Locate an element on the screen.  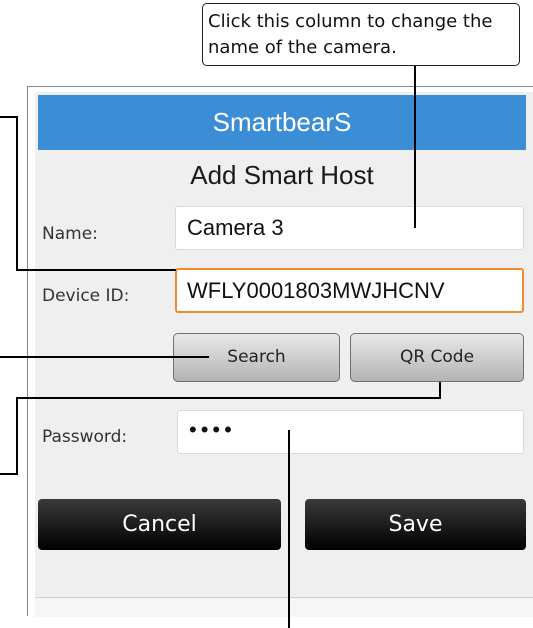
device-id-value: WFLY0001803MWJHCNV is located at coordinates (316, 290).